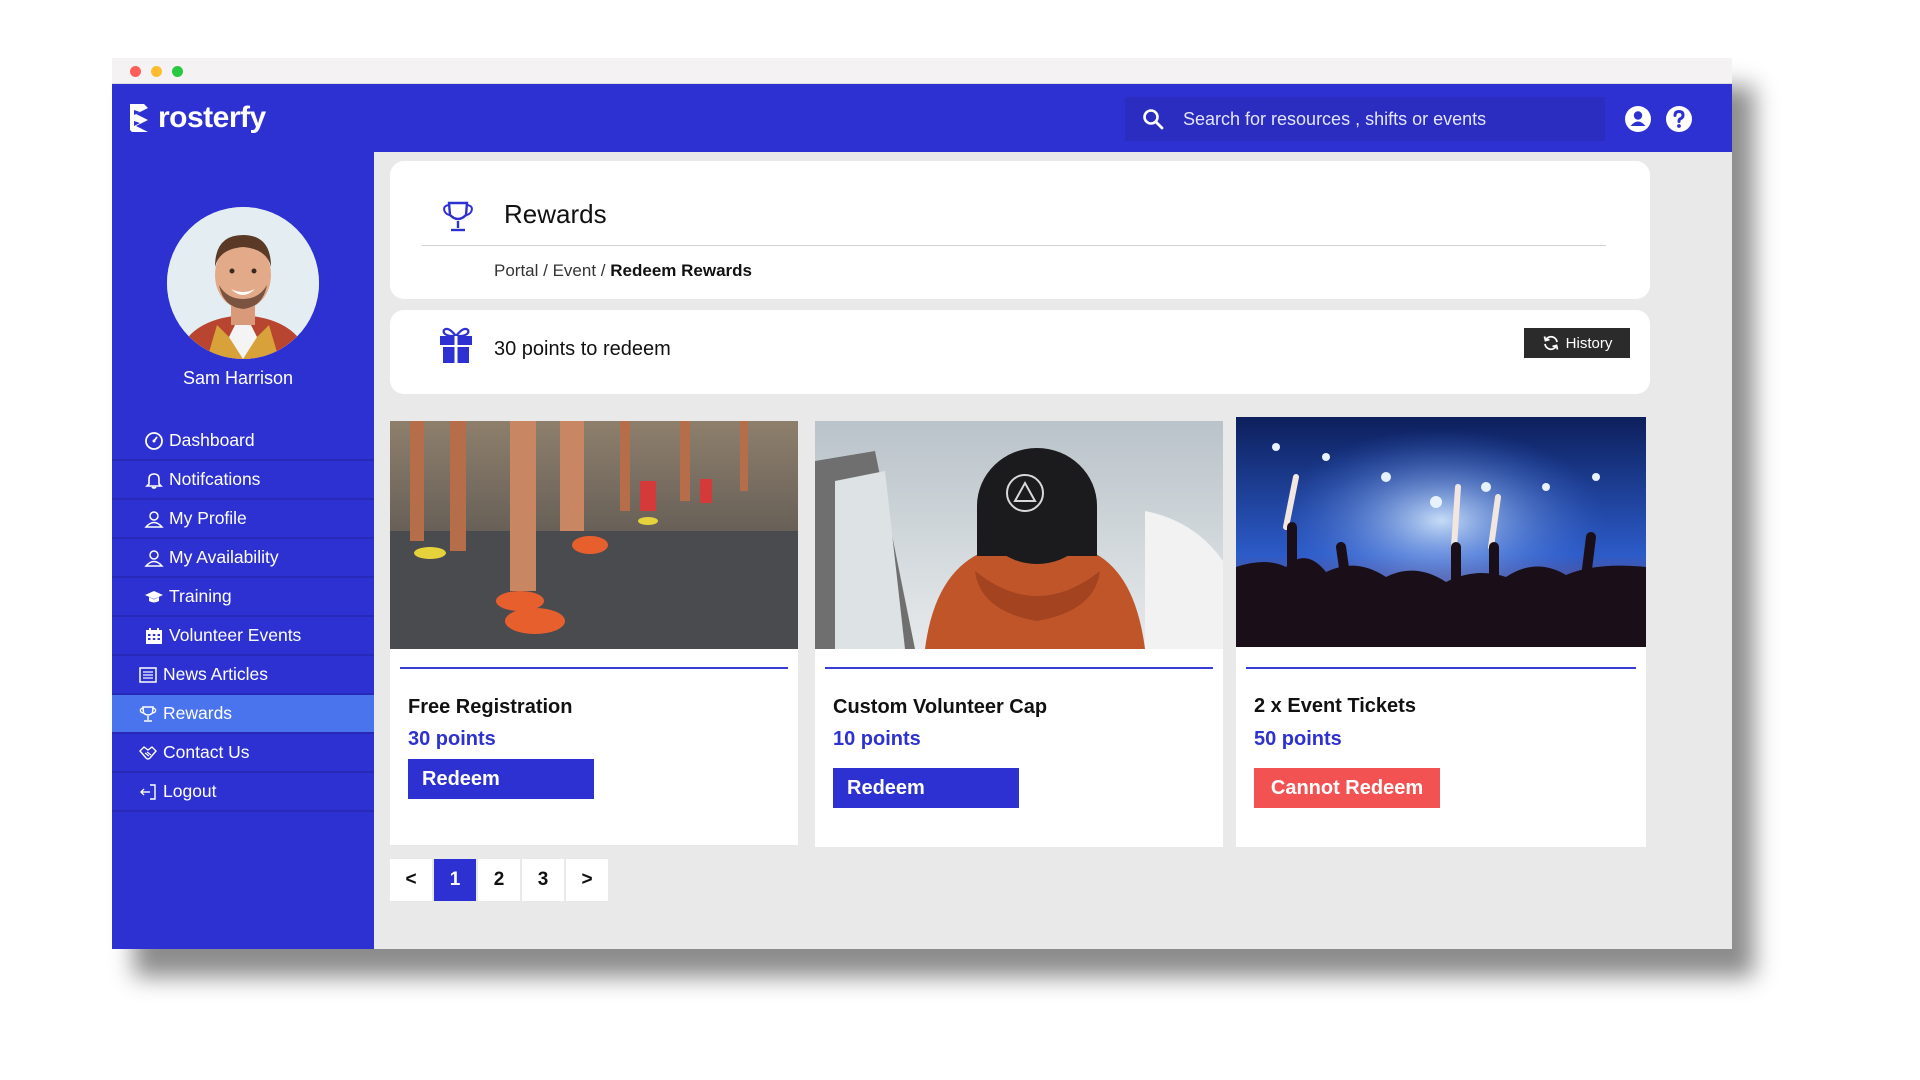 Image resolution: width=1920 pixels, height=1080 pixels. Describe the element at coordinates (1551, 343) in the screenshot. I see `refresh-icon` at that location.